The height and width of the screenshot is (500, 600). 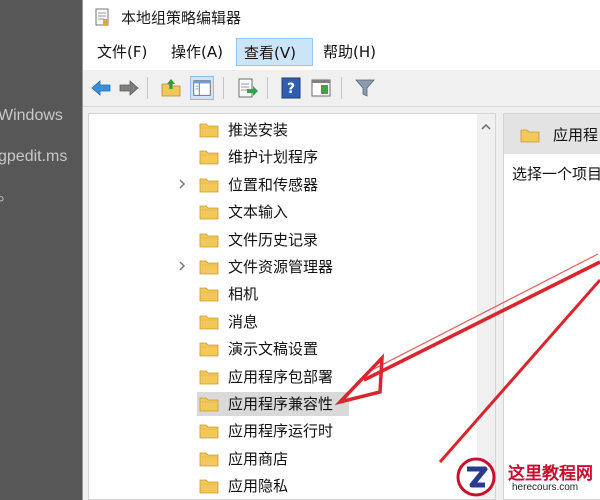 What do you see at coordinates (31, 115) in the screenshot?
I see `background-text-line: Windows` at bounding box center [31, 115].